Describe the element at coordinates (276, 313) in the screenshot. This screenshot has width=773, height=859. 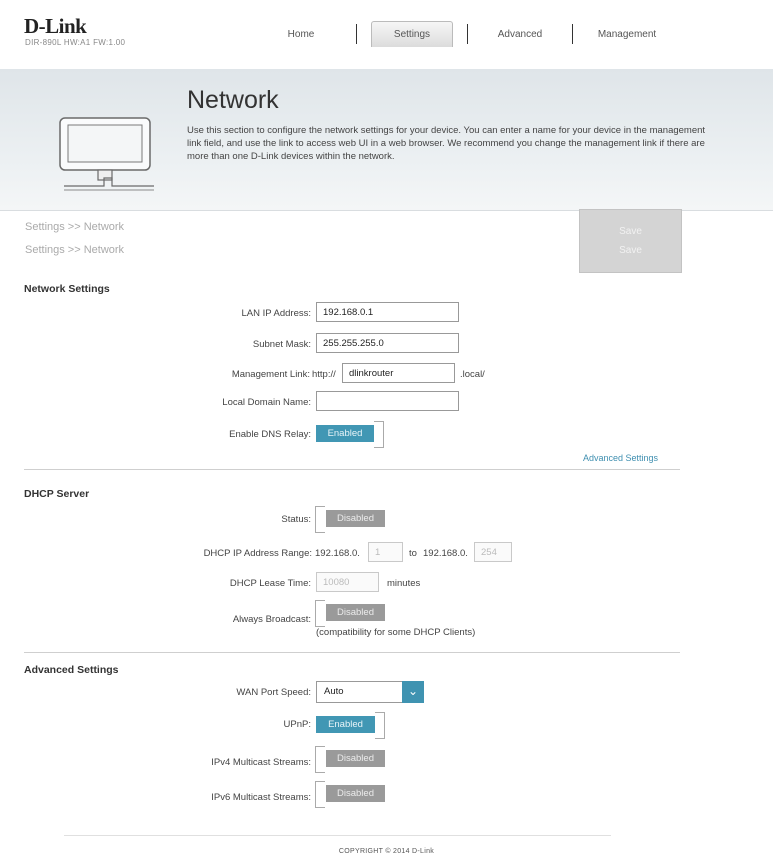
I see `lan-ip-label: LAN IP Address:` at that location.